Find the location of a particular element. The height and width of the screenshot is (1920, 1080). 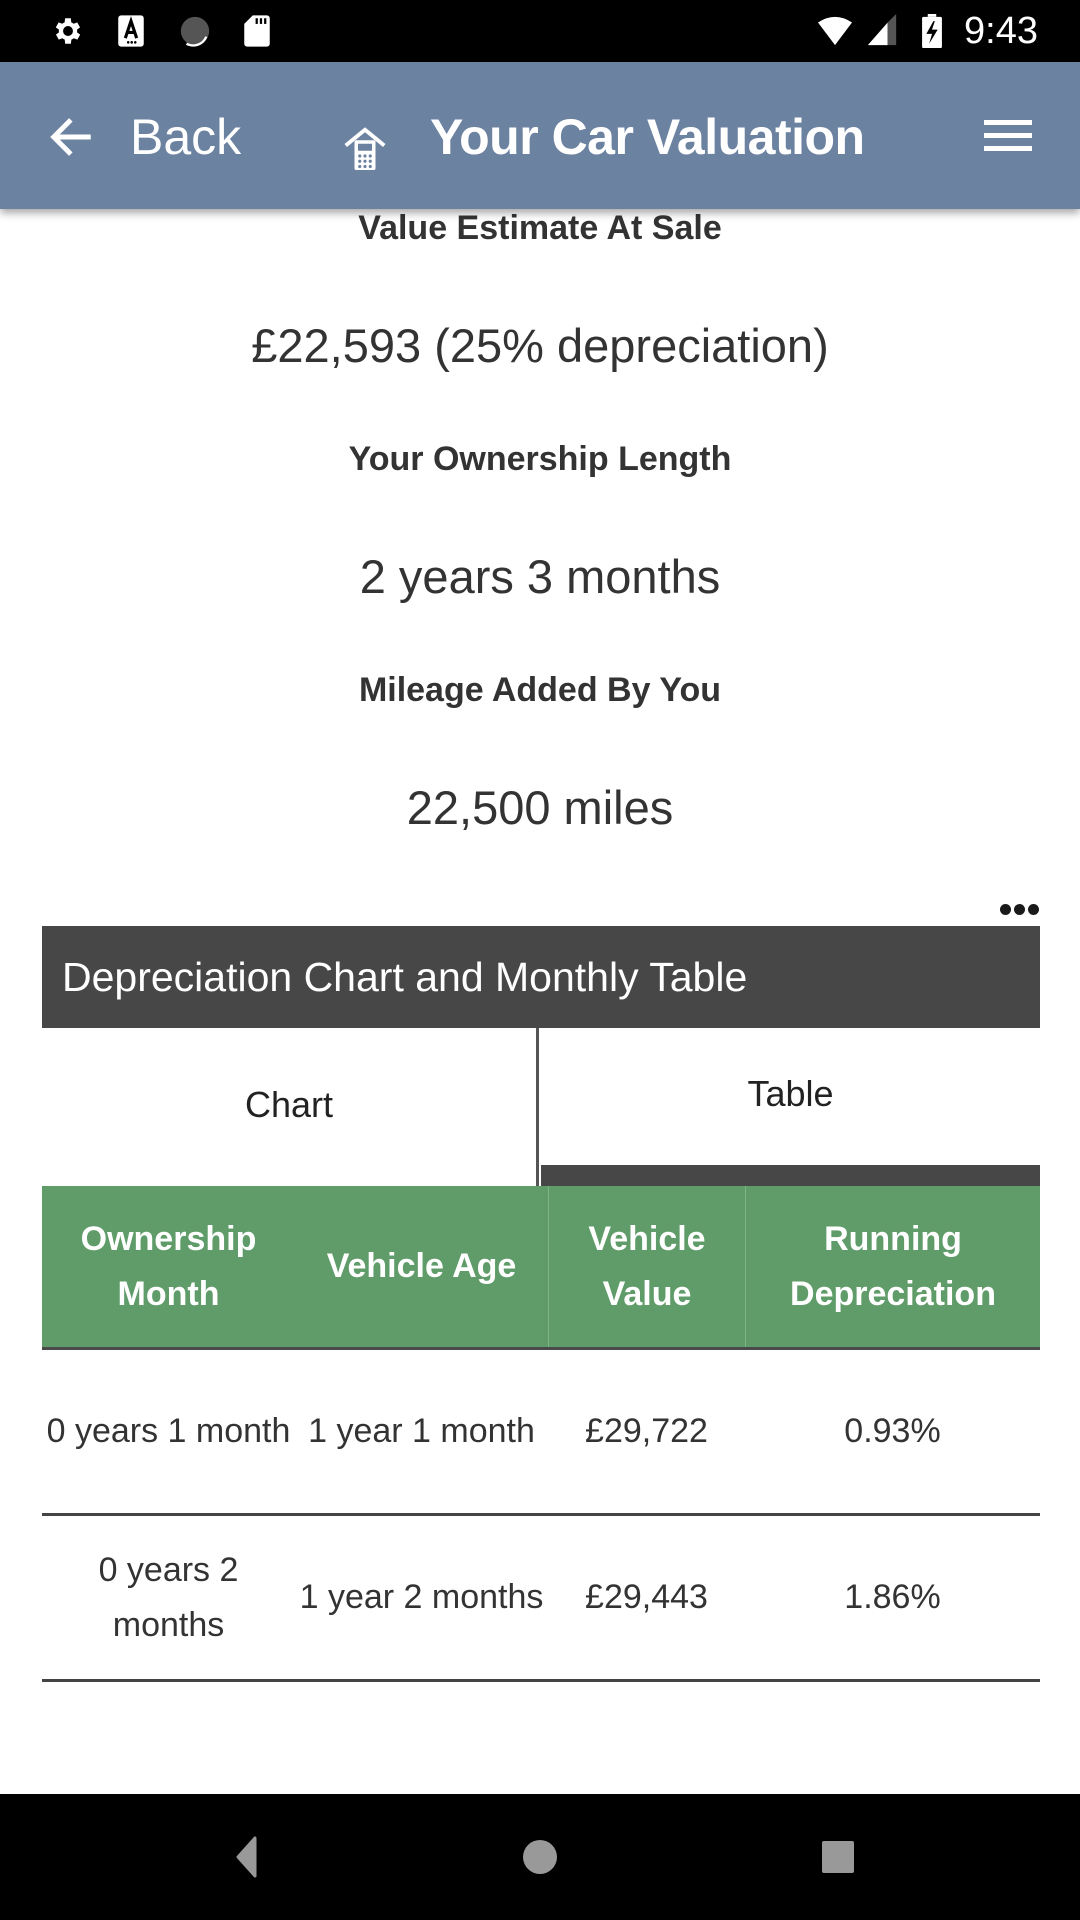

back-arrow-icon is located at coordinates (70, 137).